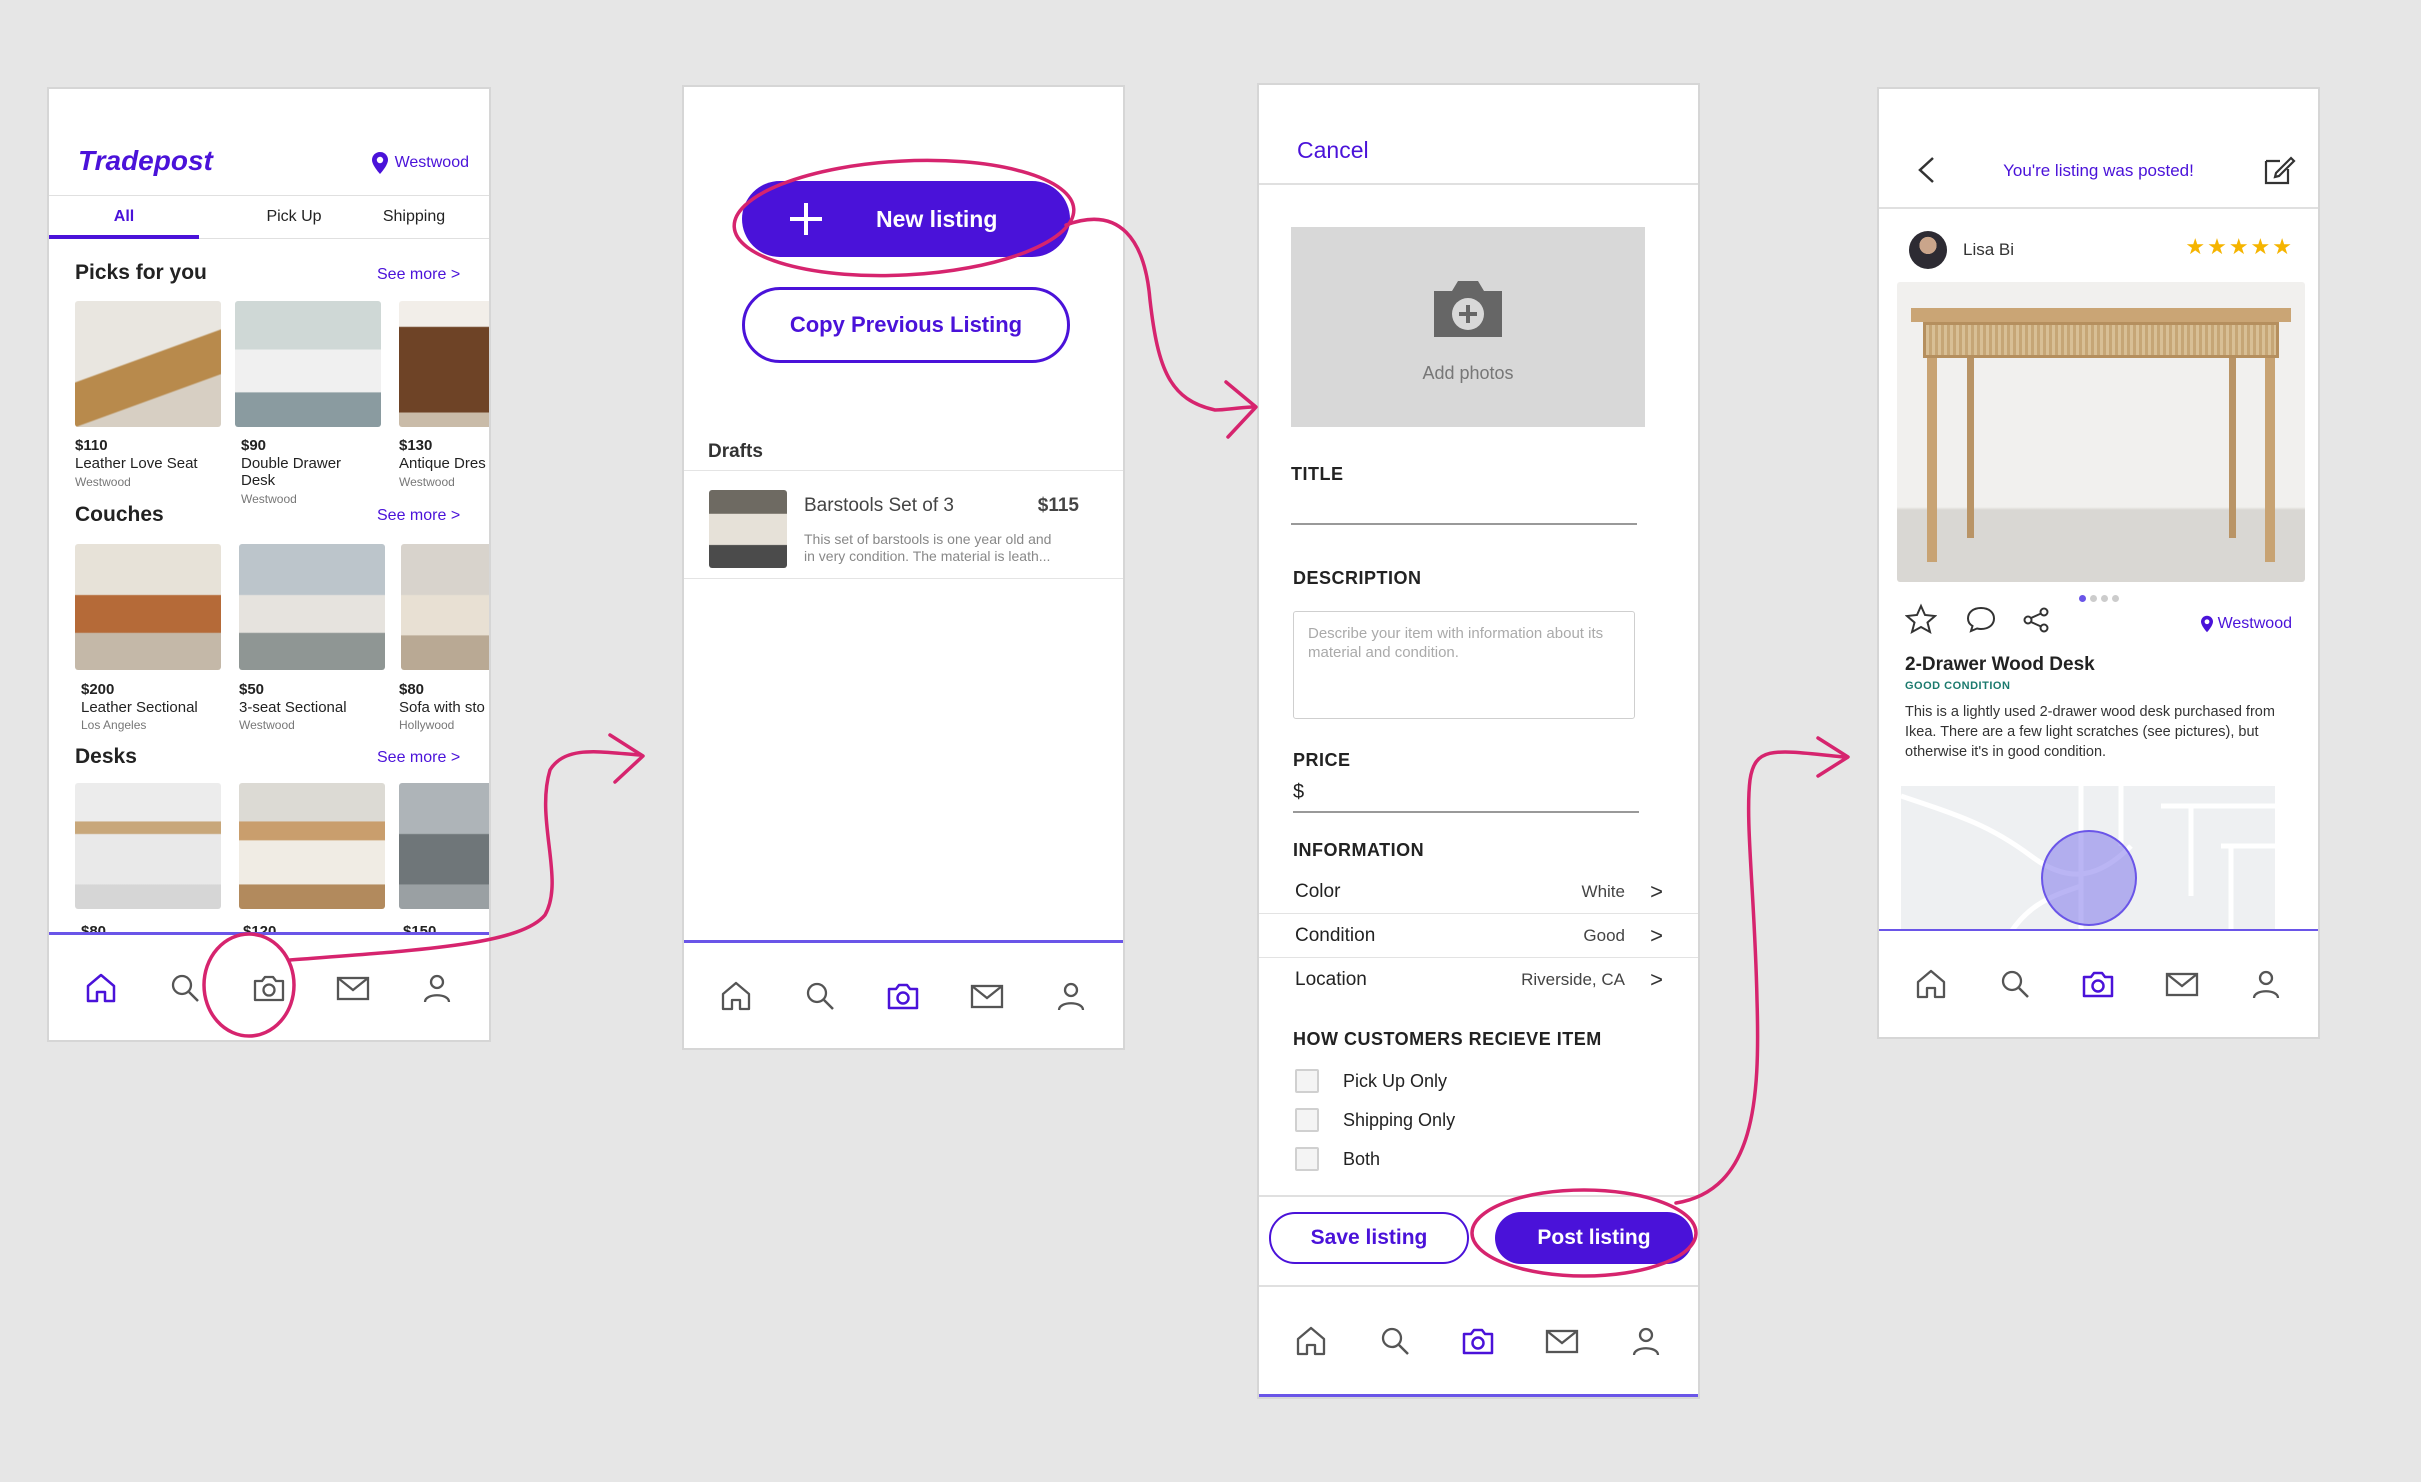 The height and width of the screenshot is (1482, 2421). Describe the element at coordinates (1464, 506) in the screenshot. I see `title-input` at that location.